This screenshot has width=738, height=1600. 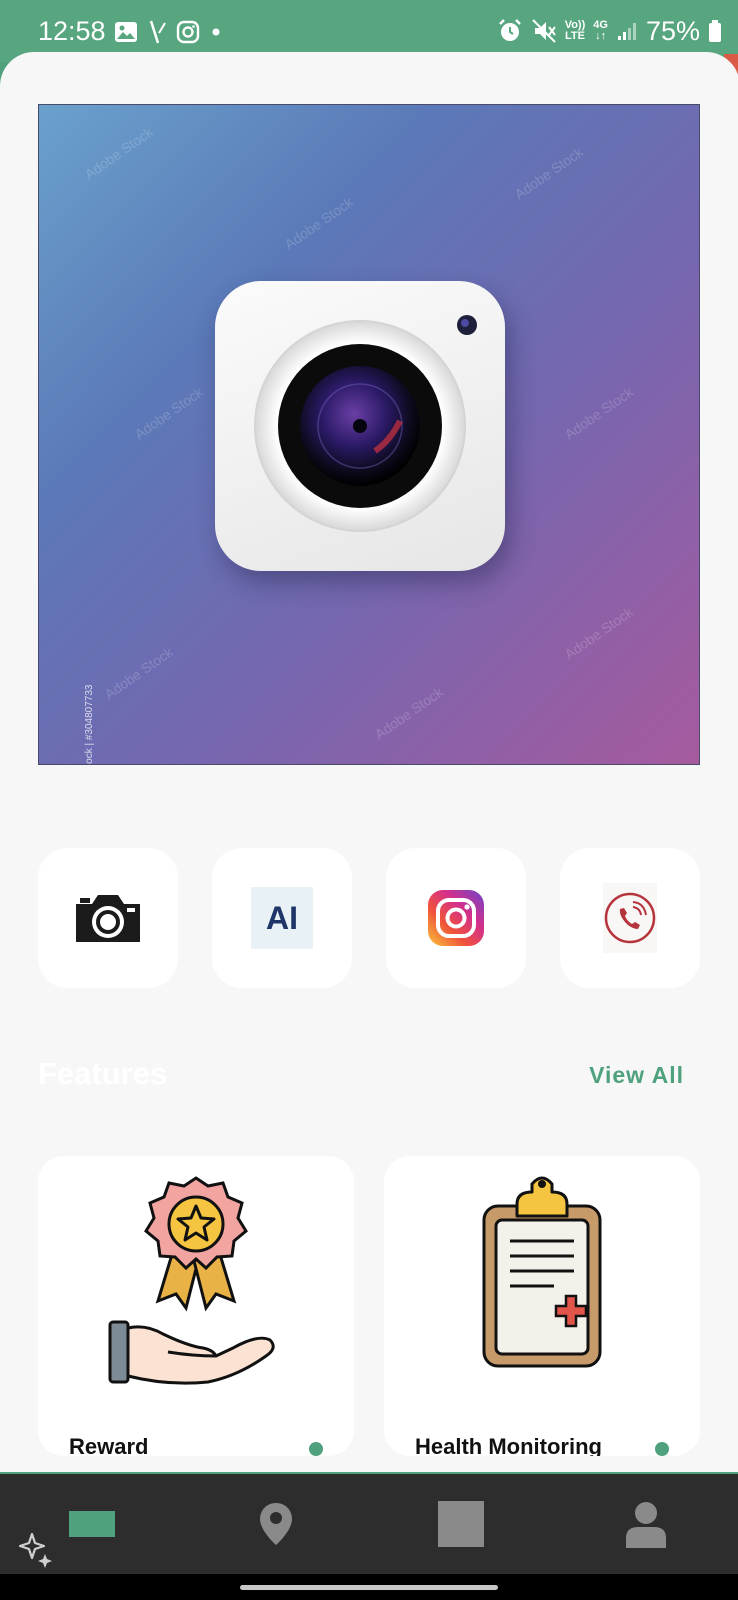 I want to click on reward-medal-icon, so click(x=191, y=1280).